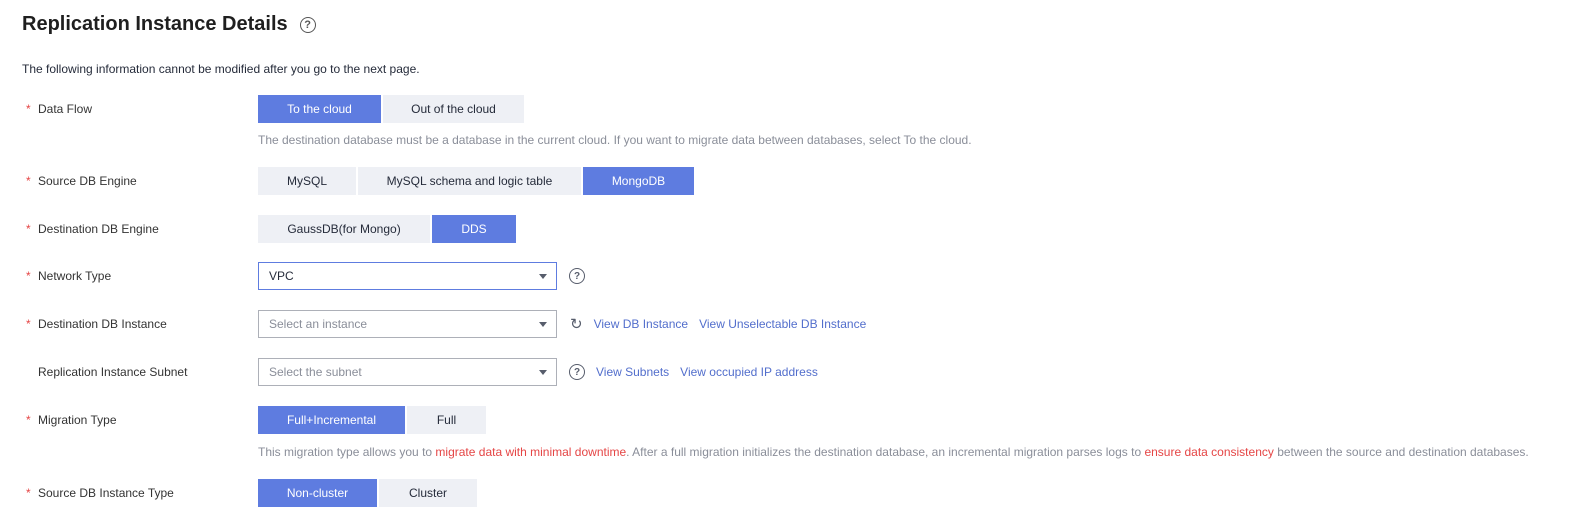 The image size is (1570, 519). Describe the element at coordinates (81, 181) in the screenshot. I see `source-engine-label: * Source DB Engine` at that location.